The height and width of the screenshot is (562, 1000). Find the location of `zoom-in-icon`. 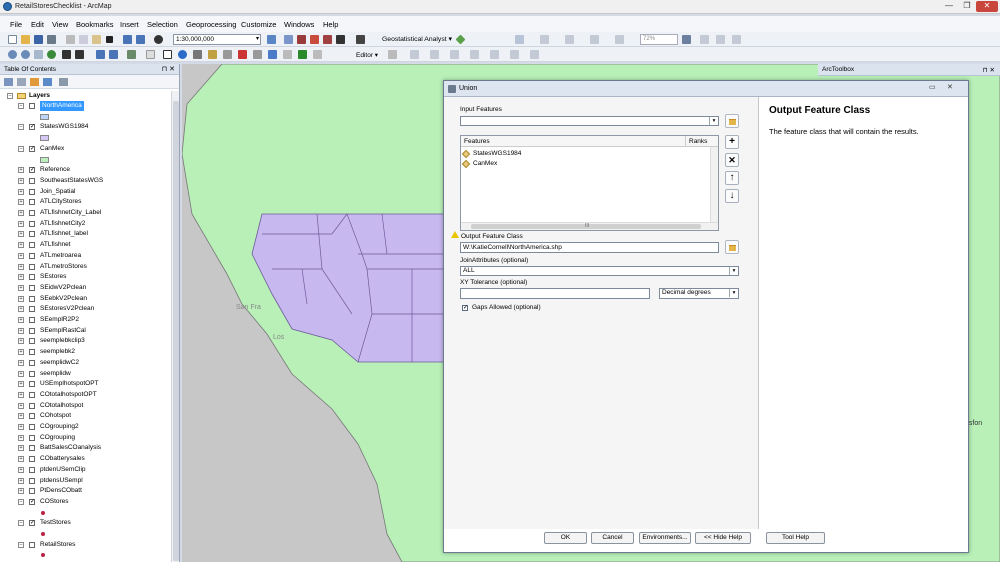

zoom-in-icon is located at coordinates (12, 54).